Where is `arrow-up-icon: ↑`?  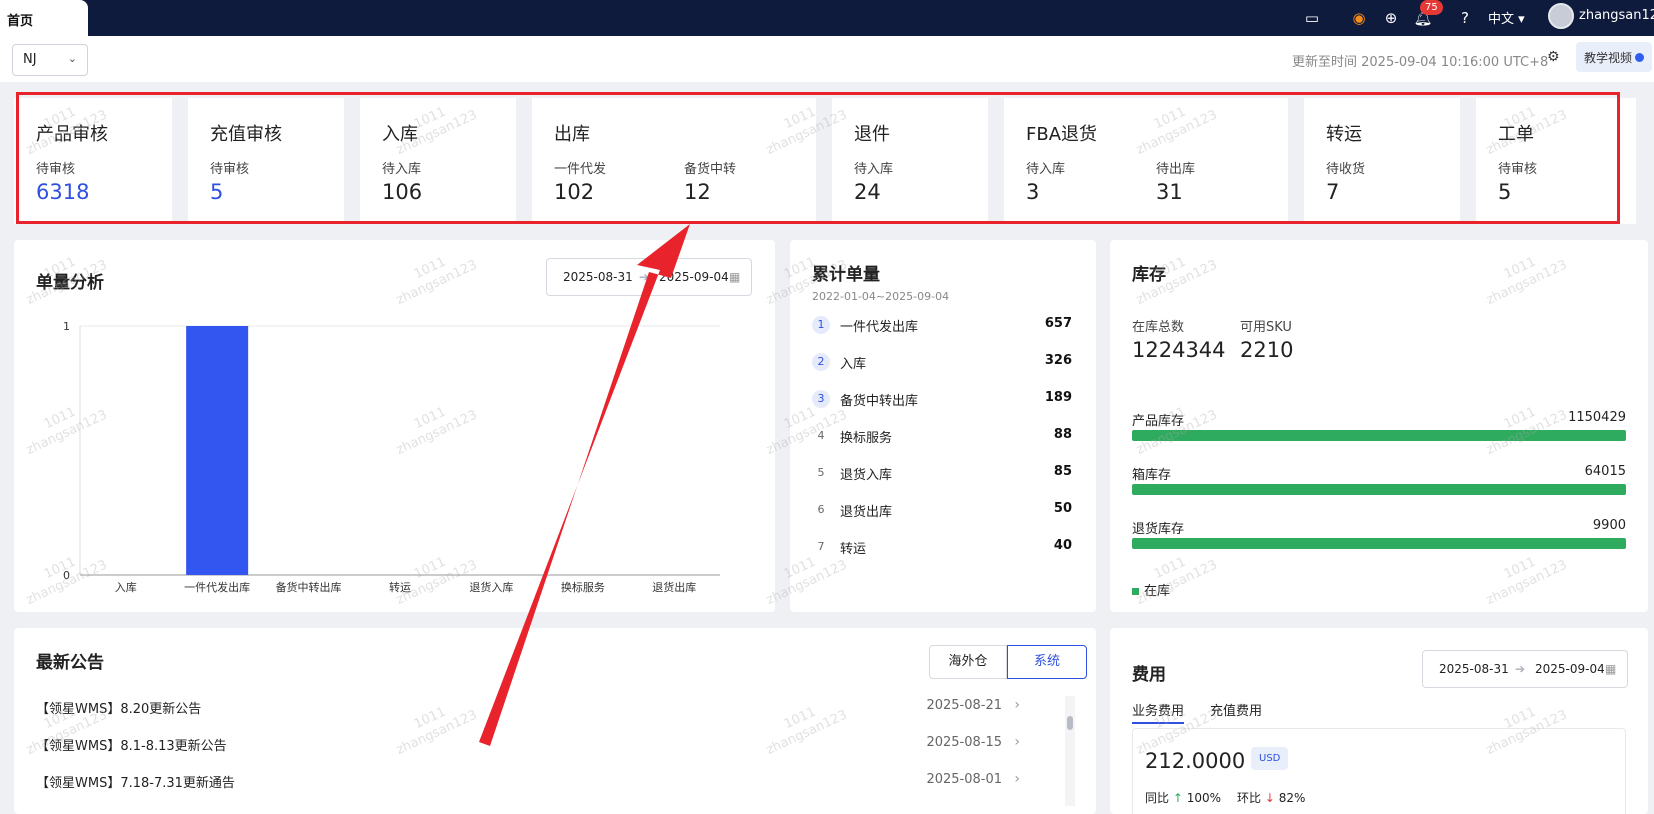
arrow-up-icon: ↑ is located at coordinates (1177, 798).